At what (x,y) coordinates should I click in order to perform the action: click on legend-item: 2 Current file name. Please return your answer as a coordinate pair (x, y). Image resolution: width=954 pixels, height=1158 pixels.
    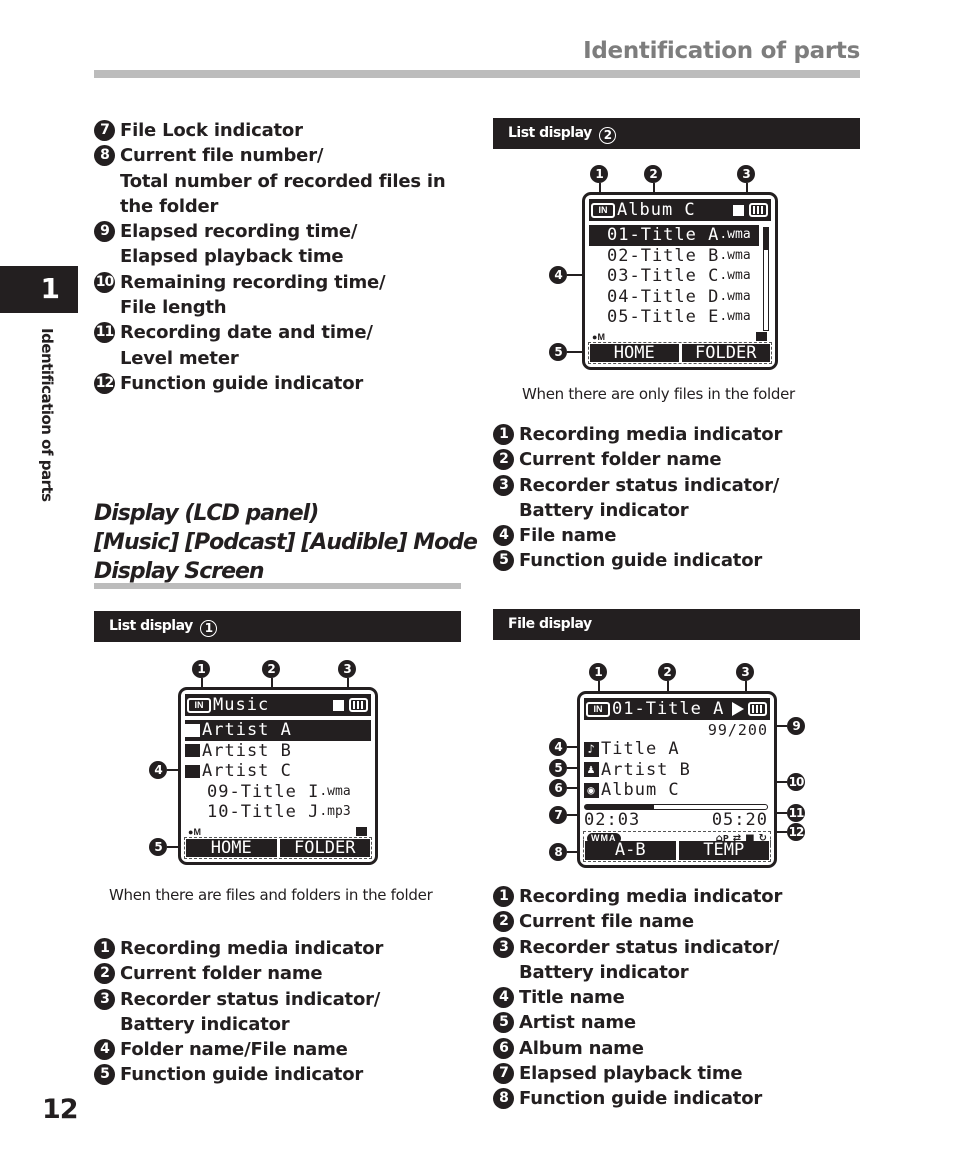
    Looking at the image, I should click on (678, 921).